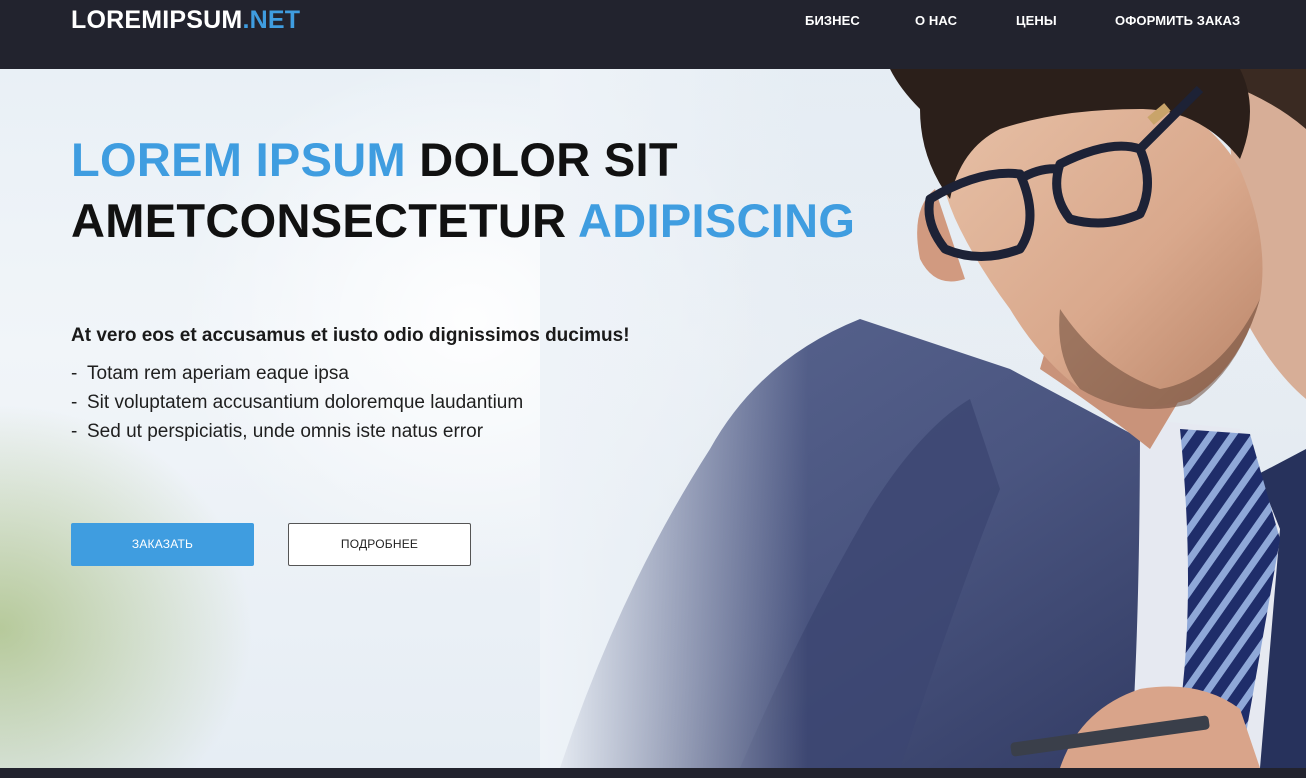 This screenshot has height=778, width=1306. Describe the element at coordinates (936, 20) in the screenshot. I see `nav-item-about: О НАС` at that location.